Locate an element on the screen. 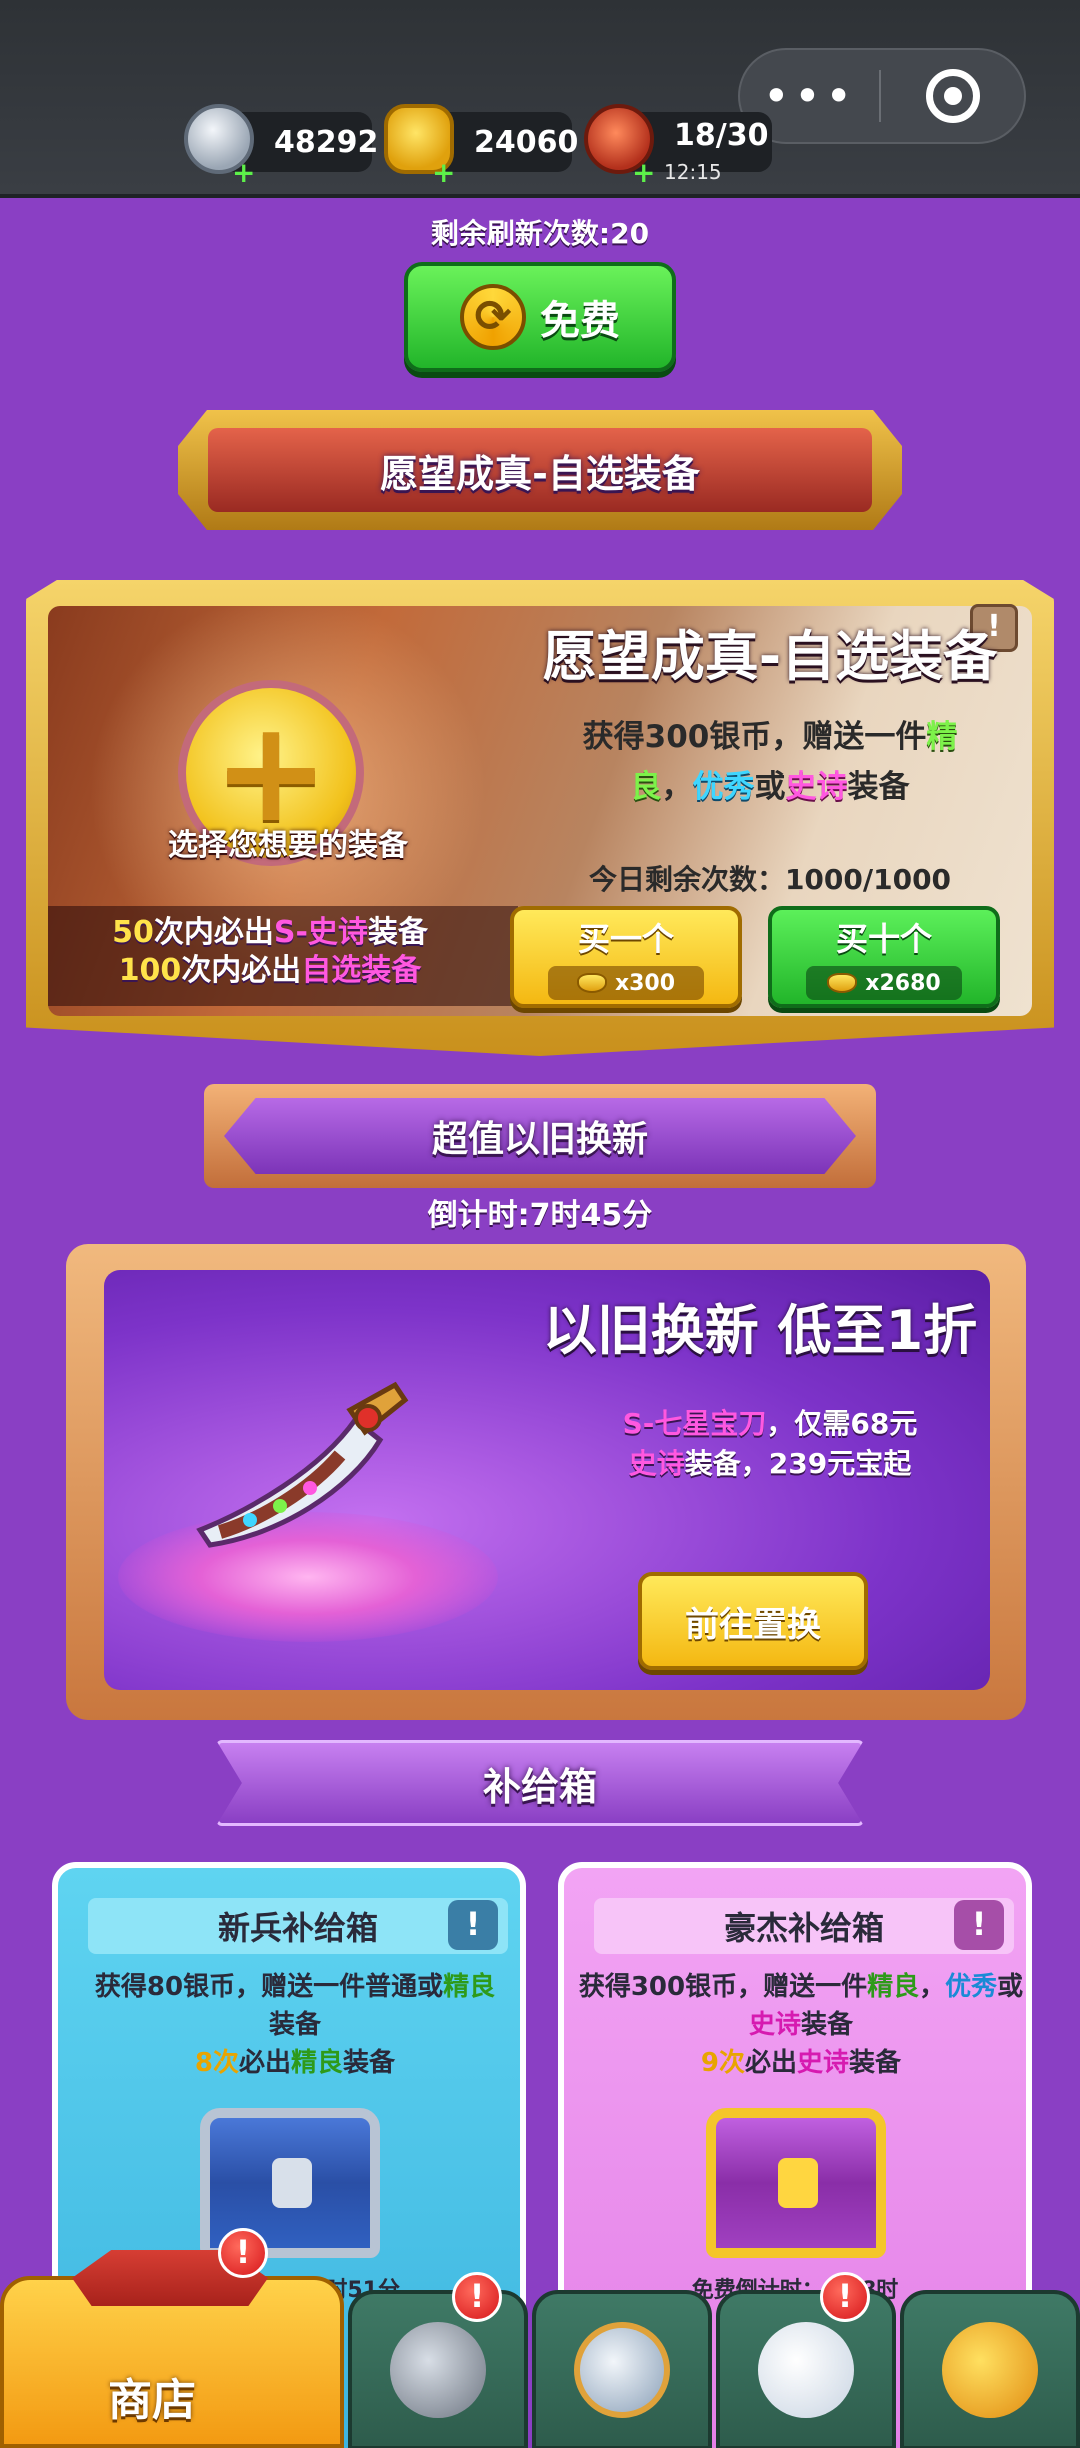 The height and width of the screenshot is (2448, 1080). buy-ten-button: 买十个 x2680 is located at coordinates (884, 957).